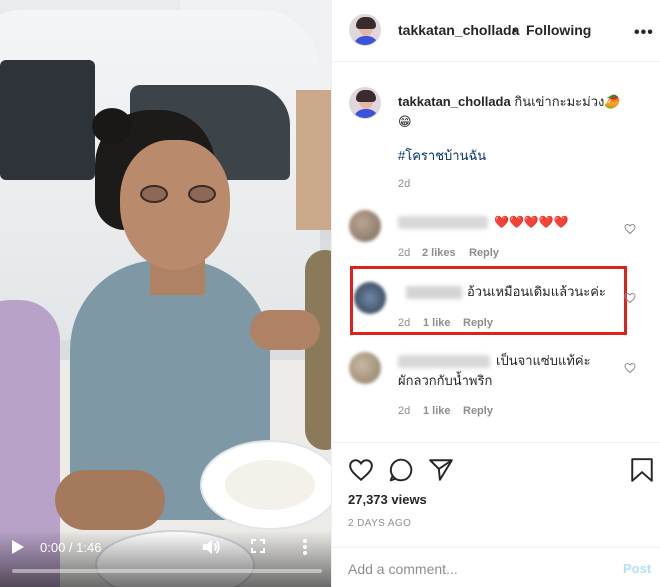  I want to click on add-comment-bar: Post, so click(496, 567).